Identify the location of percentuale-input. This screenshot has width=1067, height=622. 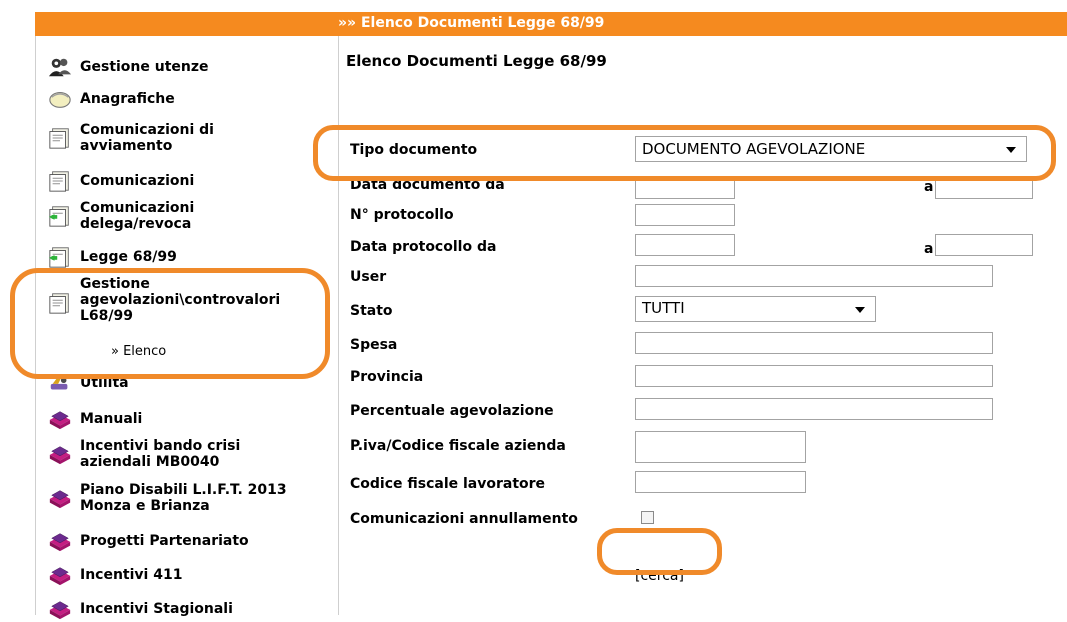
(814, 409).